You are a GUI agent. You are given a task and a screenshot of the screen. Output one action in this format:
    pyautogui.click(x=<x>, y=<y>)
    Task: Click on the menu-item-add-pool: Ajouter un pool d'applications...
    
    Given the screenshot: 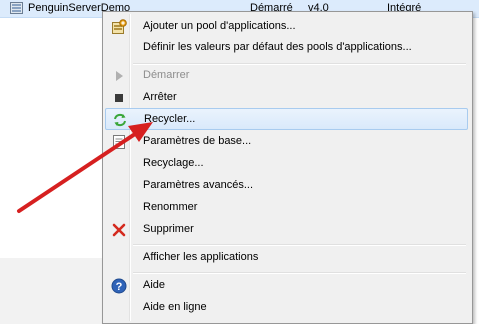 What is the action you would take?
    pyautogui.click(x=286, y=27)
    